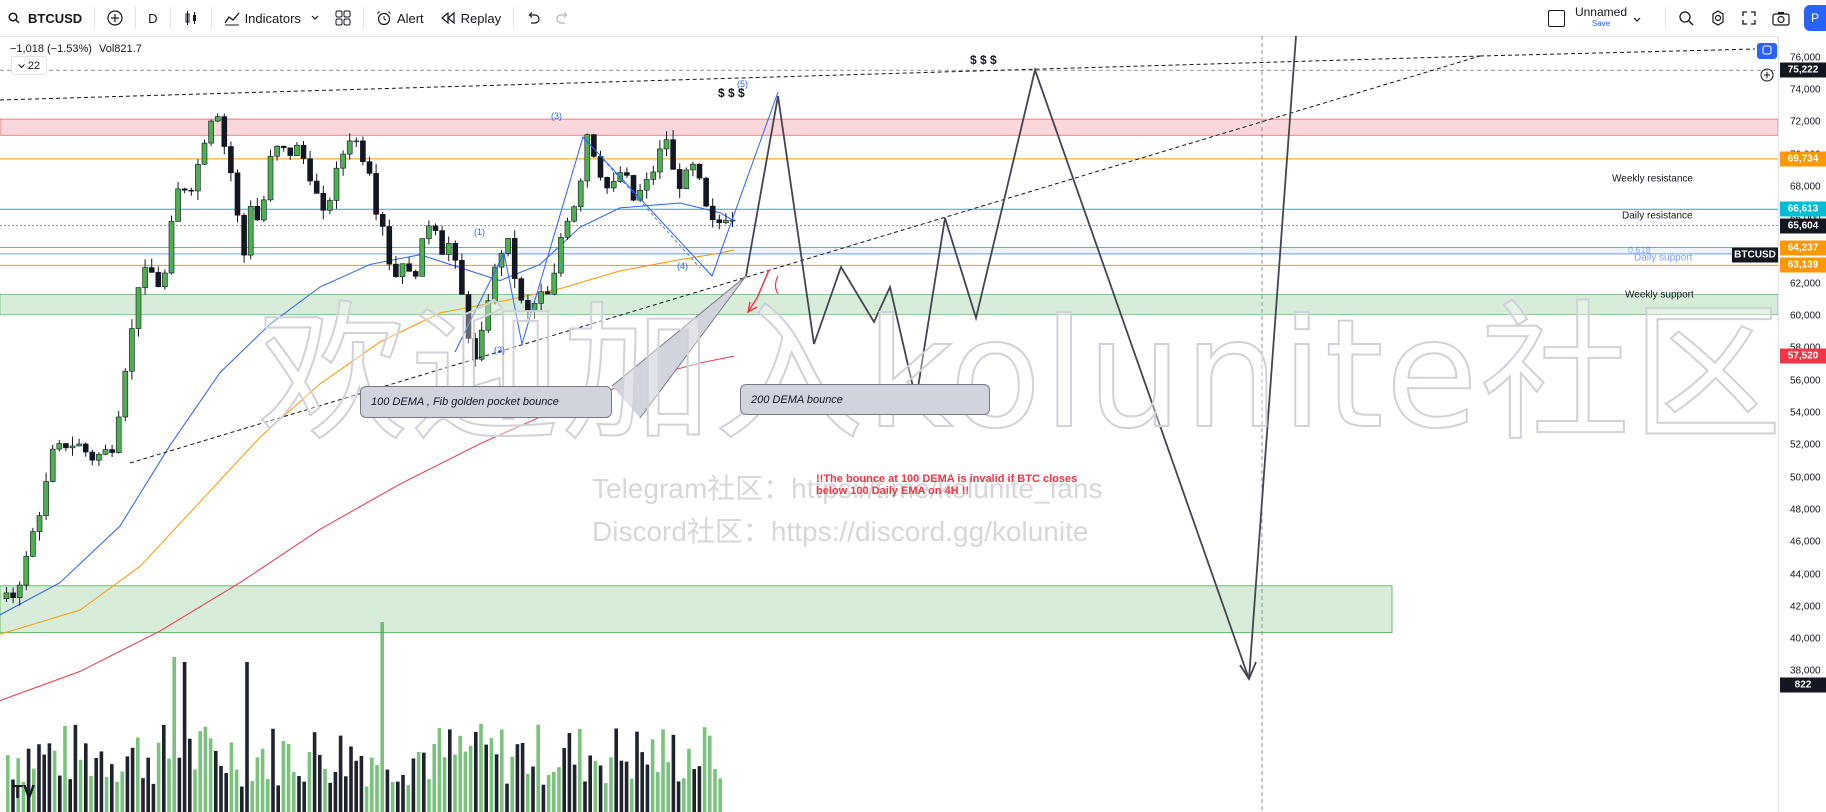 This screenshot has height=812, width=1826. I want to click on layout-name-label: Unnamed, so click(1600, 12).